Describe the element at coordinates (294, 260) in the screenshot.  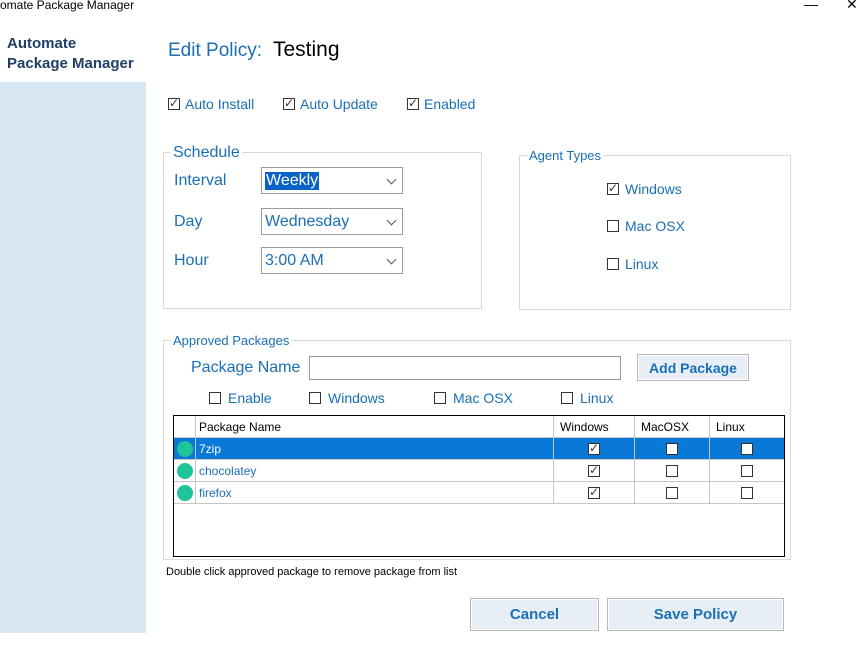
I see `hour-value: 3:00 AM` at that location.